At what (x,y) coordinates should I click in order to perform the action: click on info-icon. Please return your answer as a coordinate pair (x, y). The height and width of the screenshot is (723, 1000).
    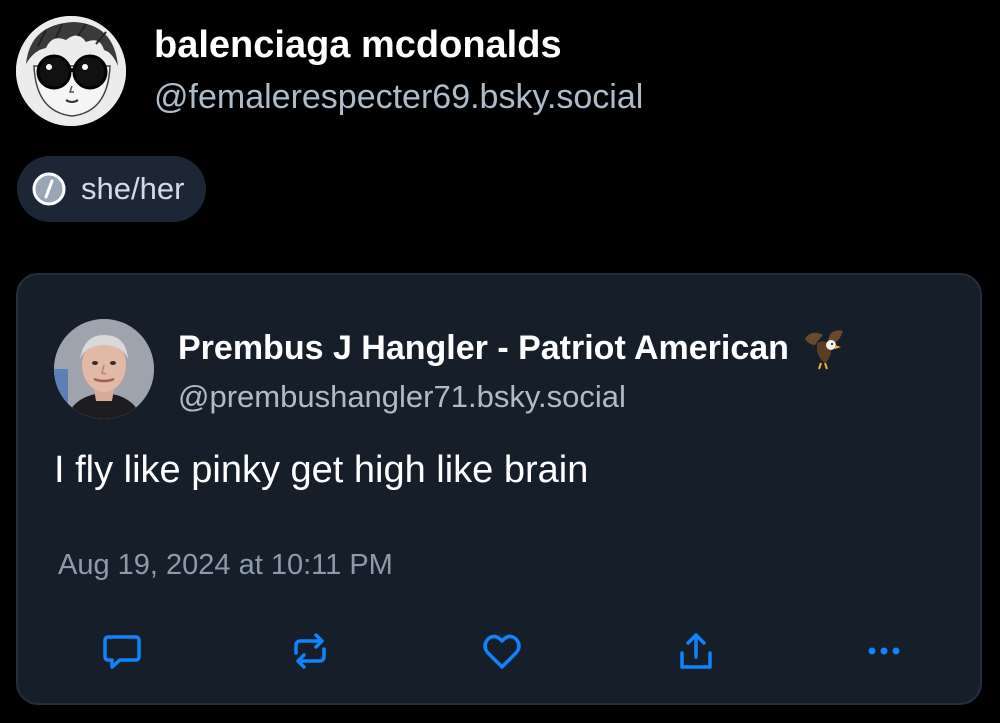
    Looking at the image, I should click on (49, 189).